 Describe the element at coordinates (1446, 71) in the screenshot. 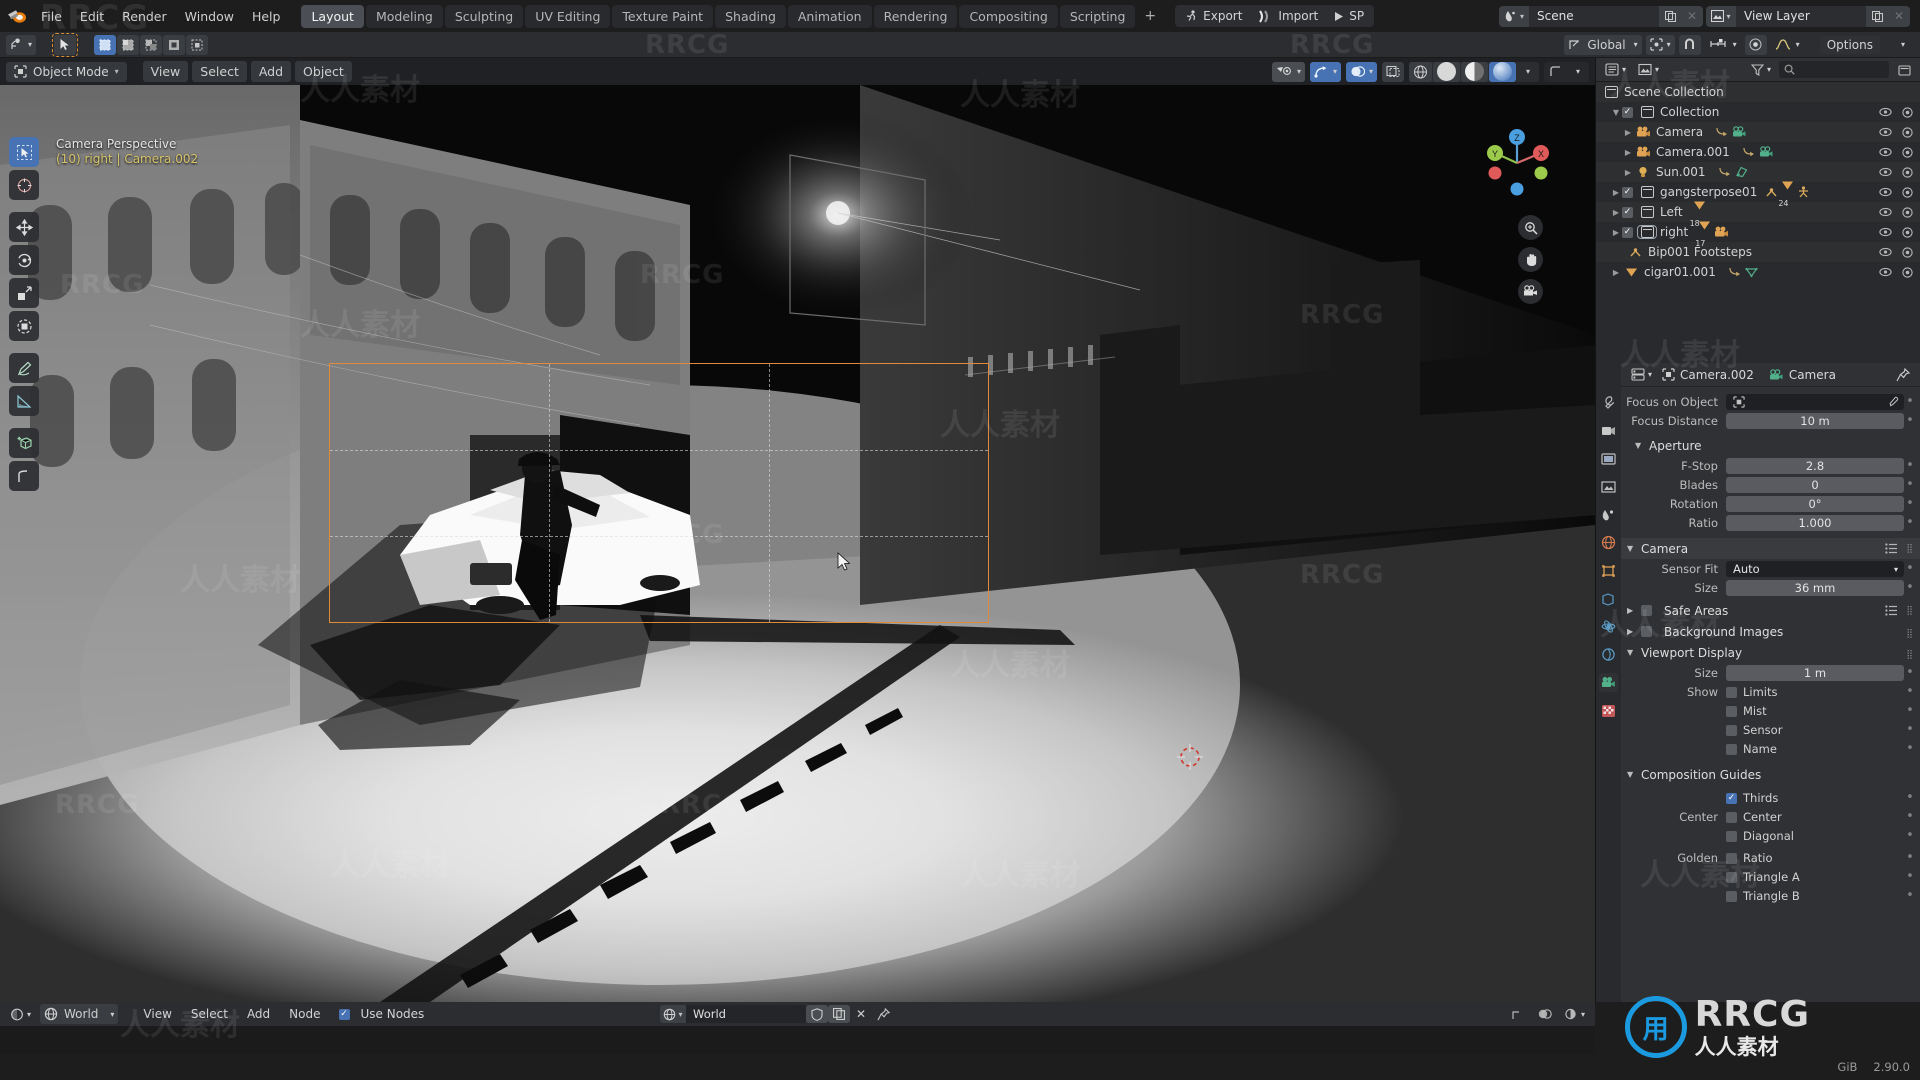

I see `shading-solid` at that location.